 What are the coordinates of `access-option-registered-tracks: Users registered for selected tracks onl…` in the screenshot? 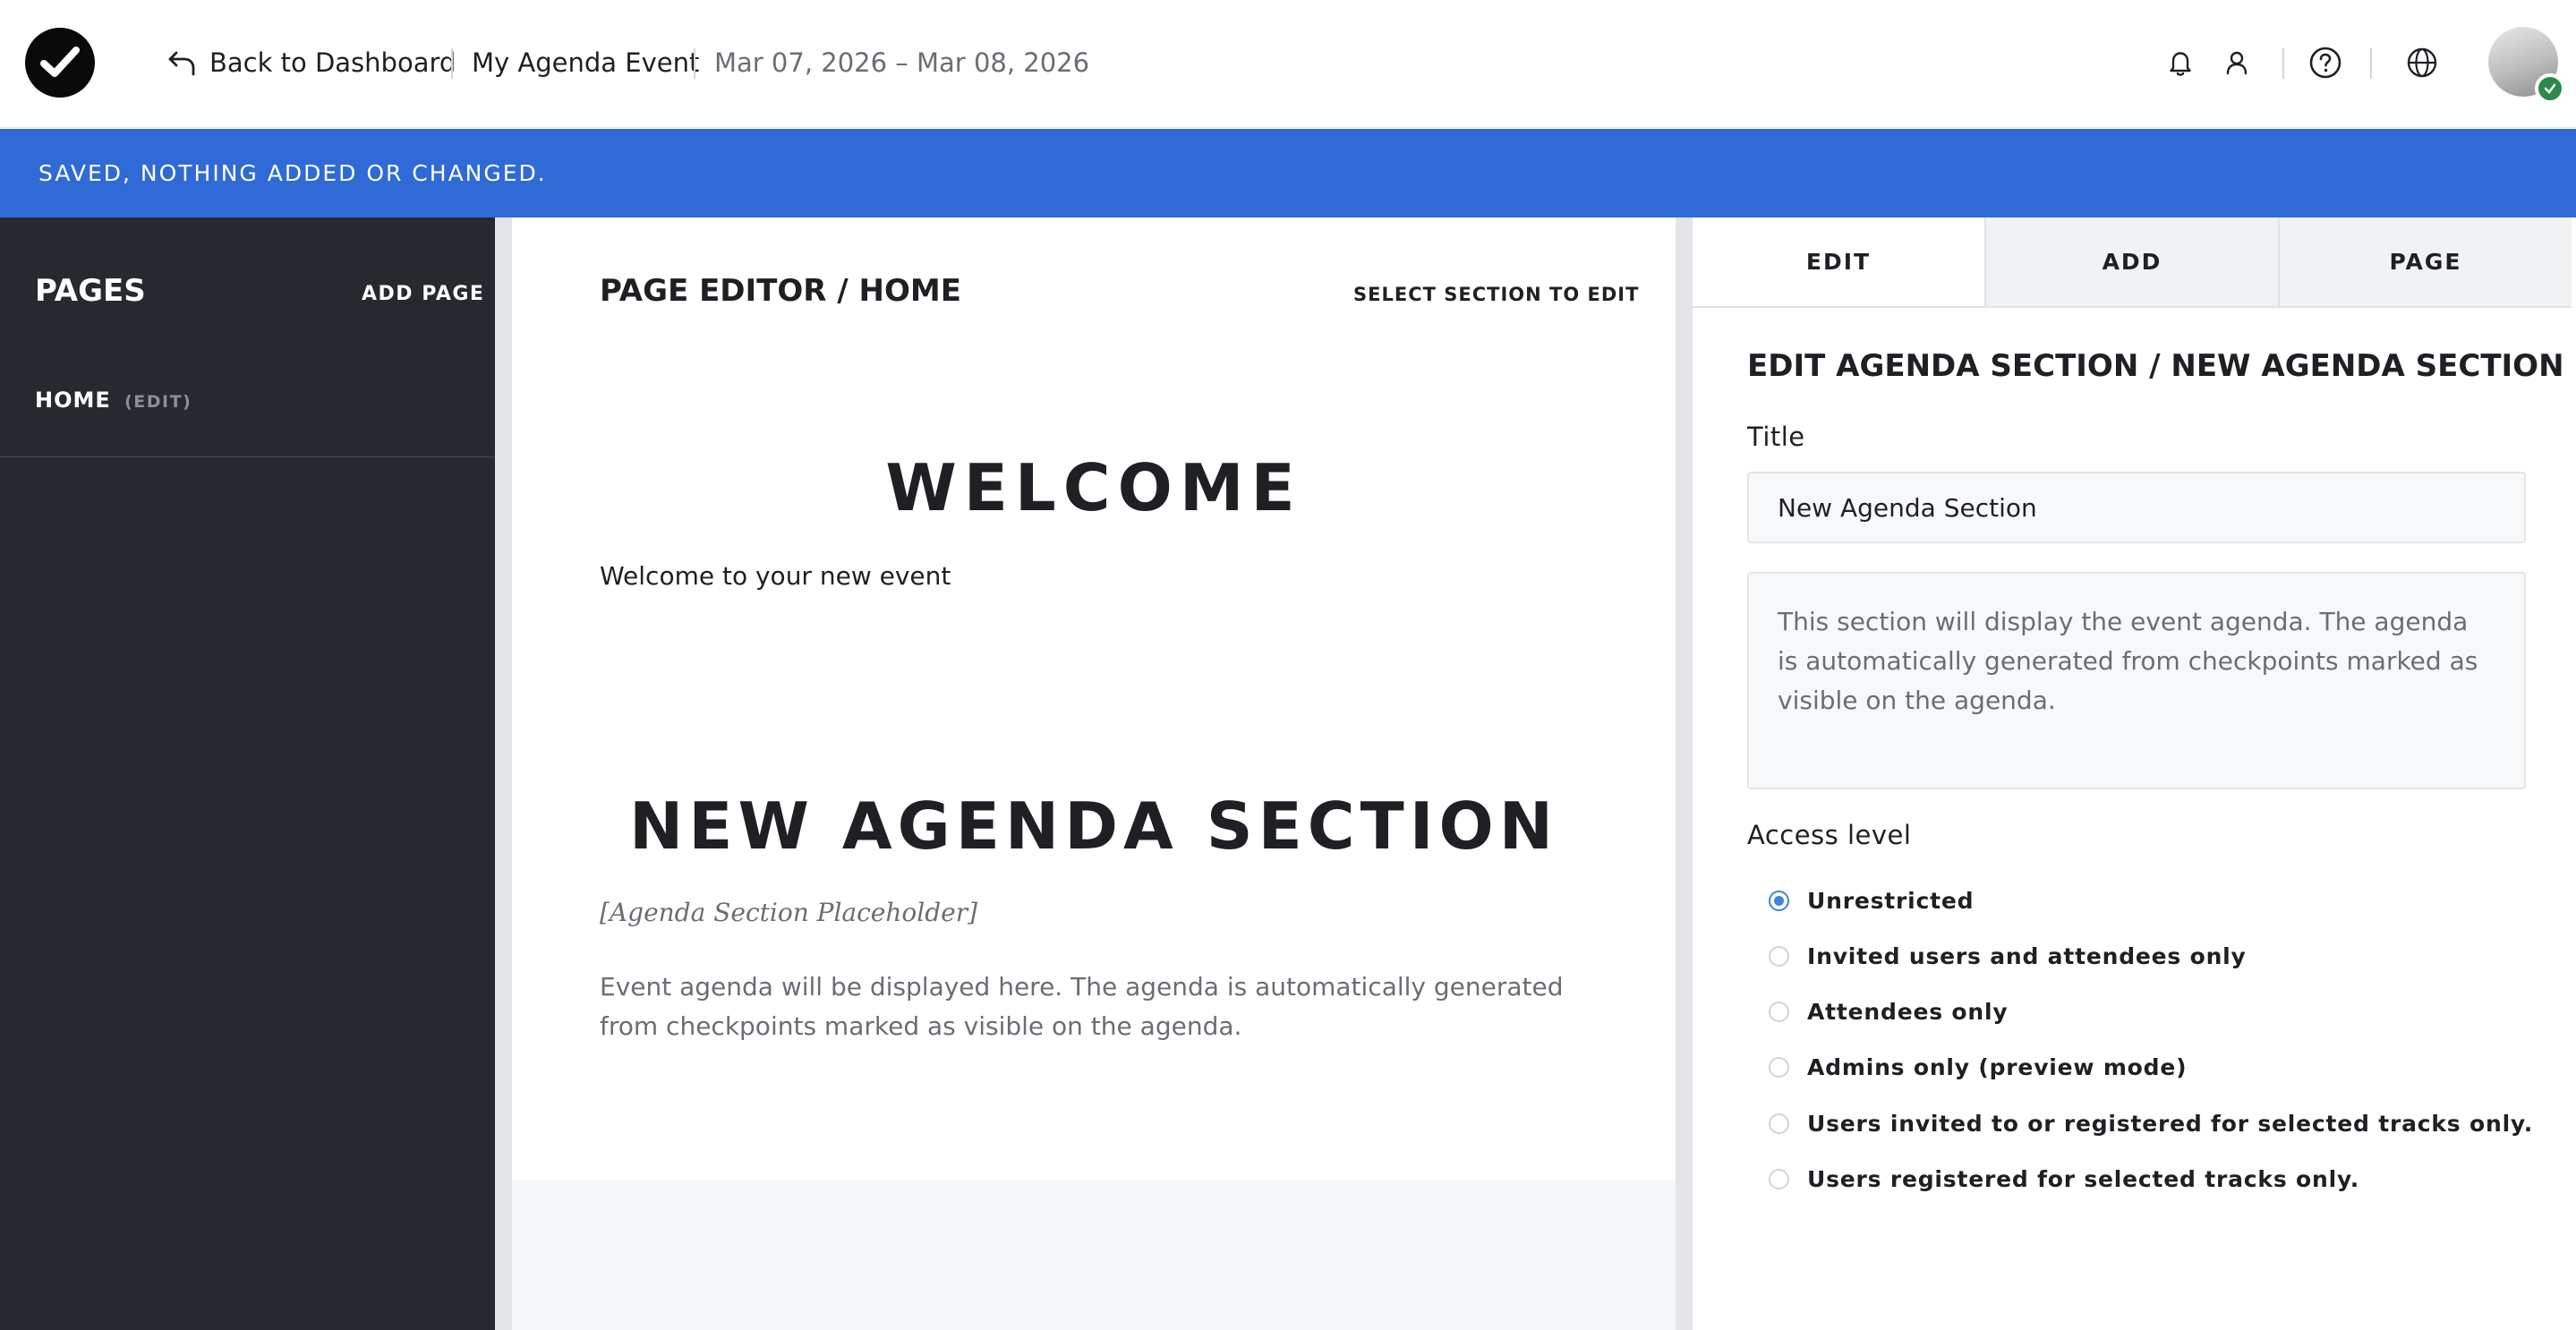 It's located at (2064, 1179).